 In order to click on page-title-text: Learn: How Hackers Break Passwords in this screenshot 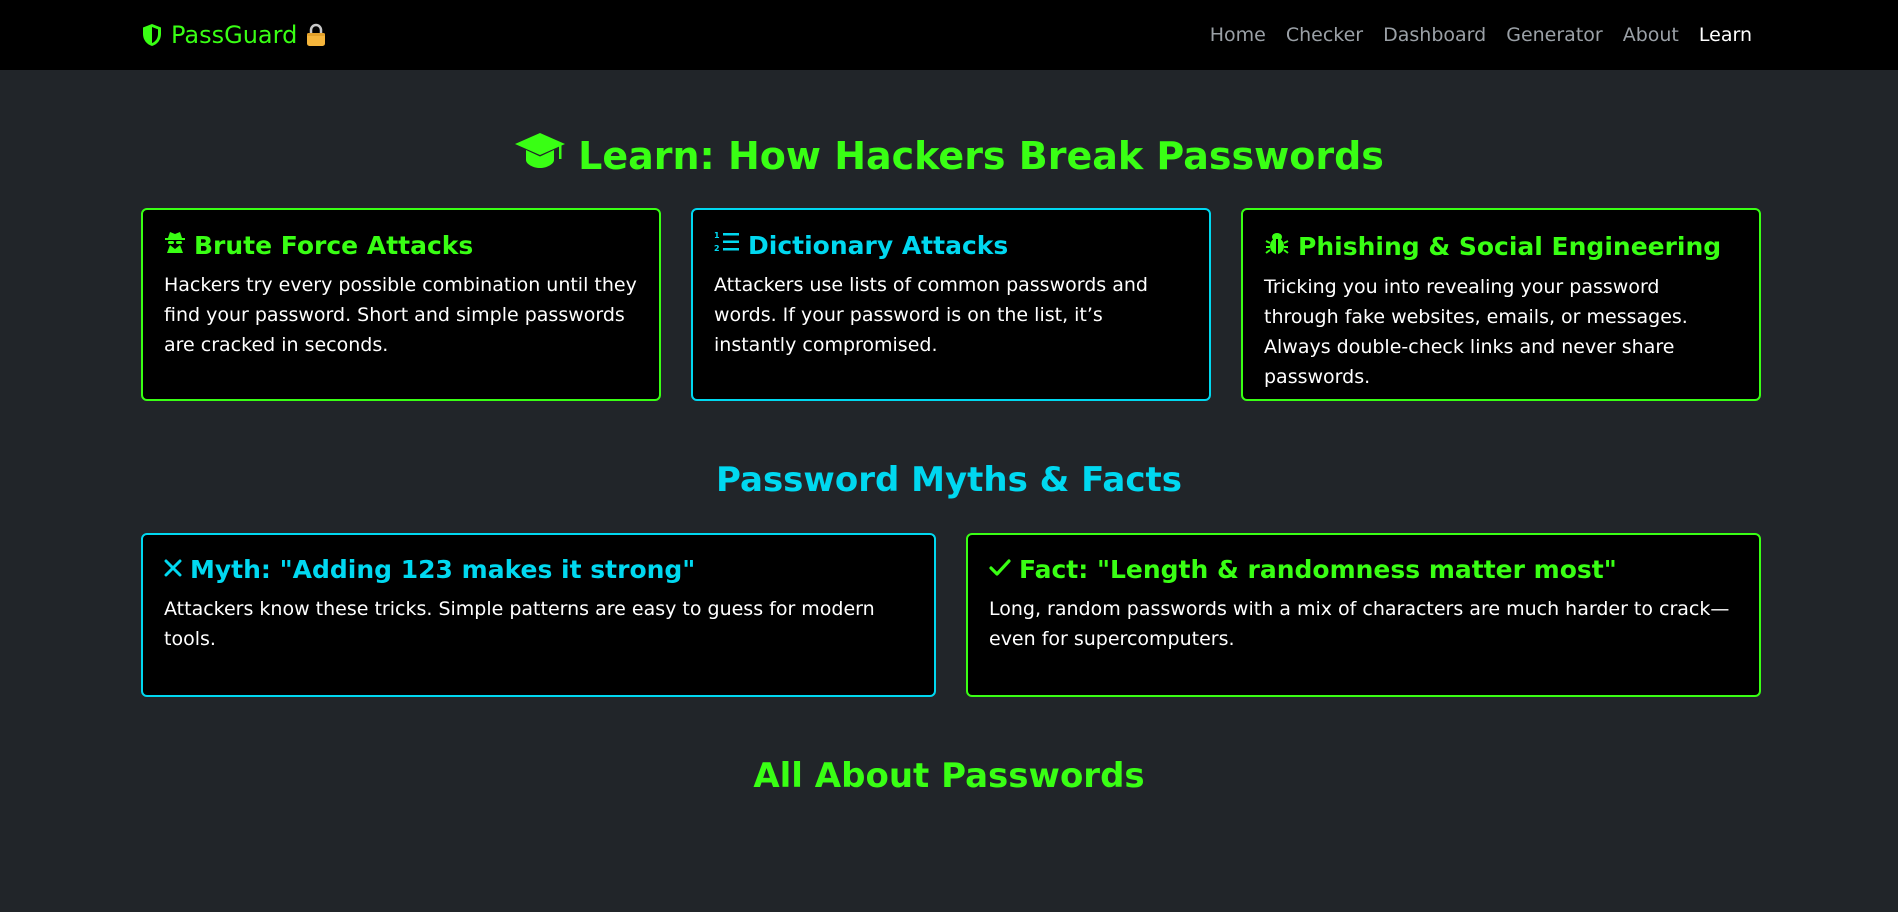, I will do `click(981, 155)`.